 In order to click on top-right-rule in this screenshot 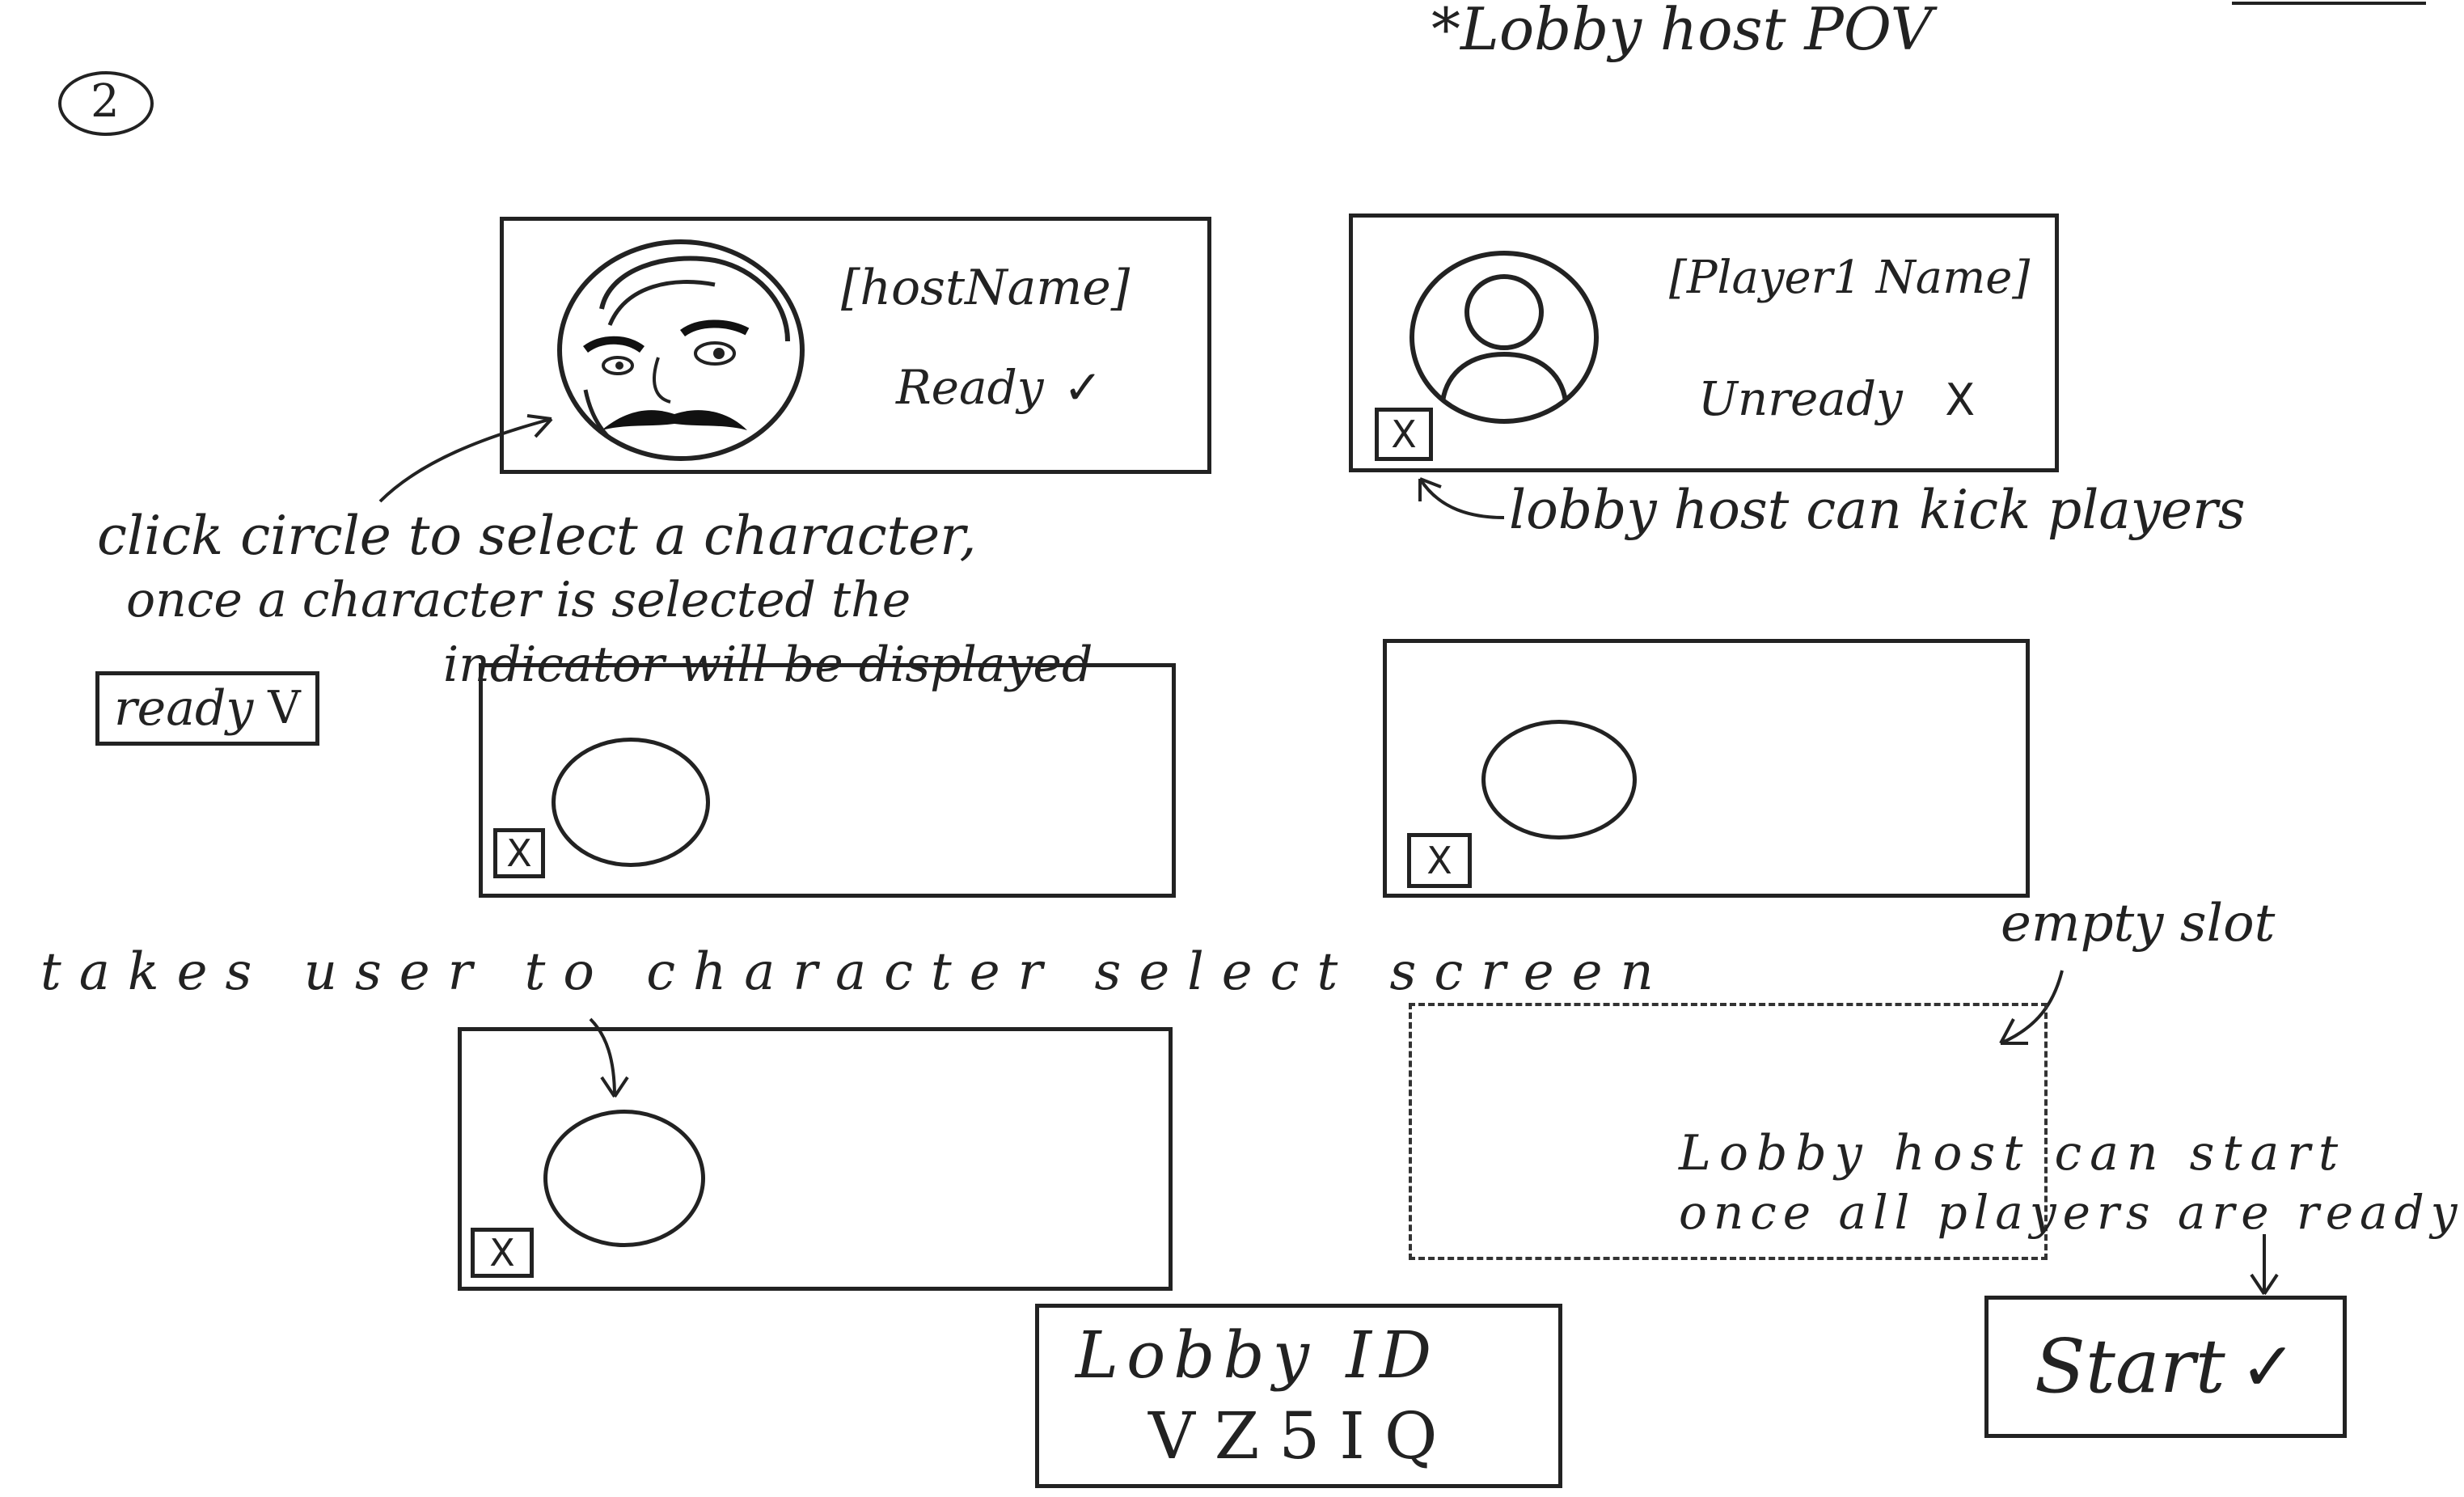, I will do `click(2329, 4)`.